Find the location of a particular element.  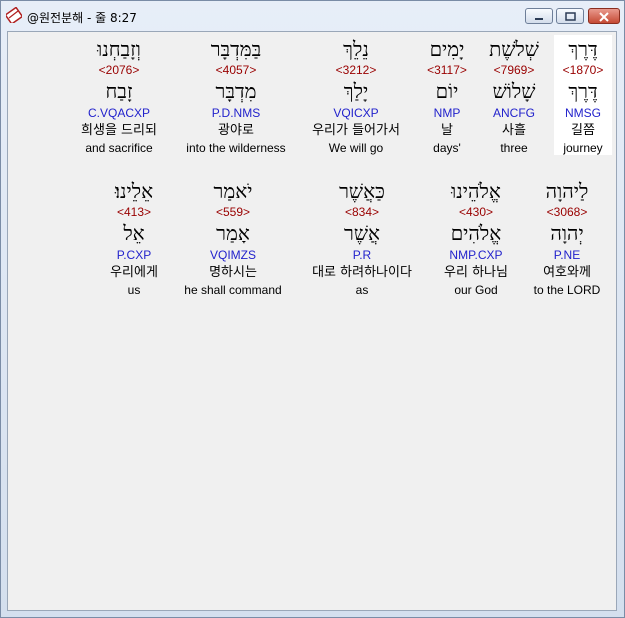

hebrew-word: דֶּרֶךְ is located at coordinates (583, 49).